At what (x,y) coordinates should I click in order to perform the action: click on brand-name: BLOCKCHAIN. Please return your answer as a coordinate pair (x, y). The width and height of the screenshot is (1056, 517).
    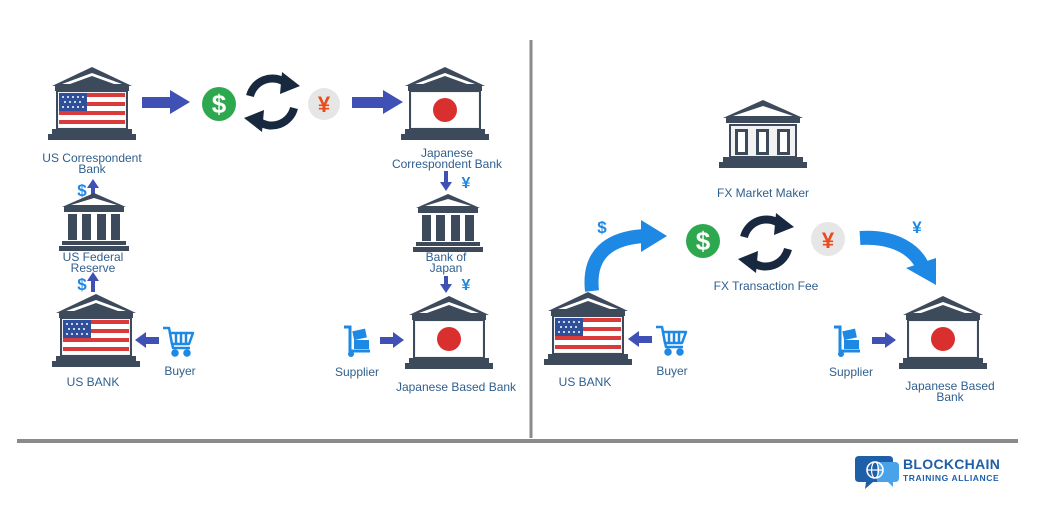
    Looking at the image, I should click on (952, 464).